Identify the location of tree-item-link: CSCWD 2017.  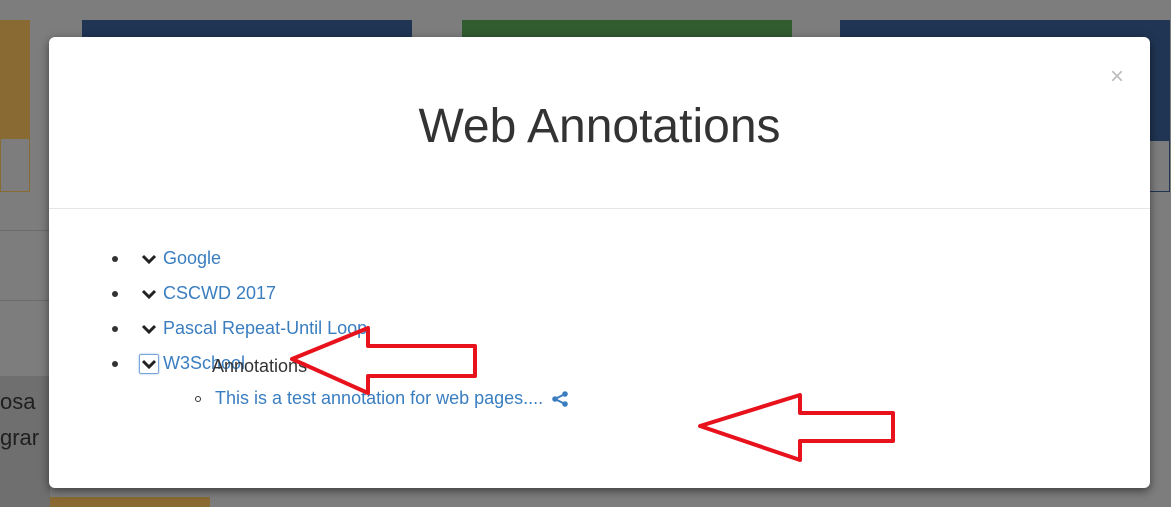
(219, 293).